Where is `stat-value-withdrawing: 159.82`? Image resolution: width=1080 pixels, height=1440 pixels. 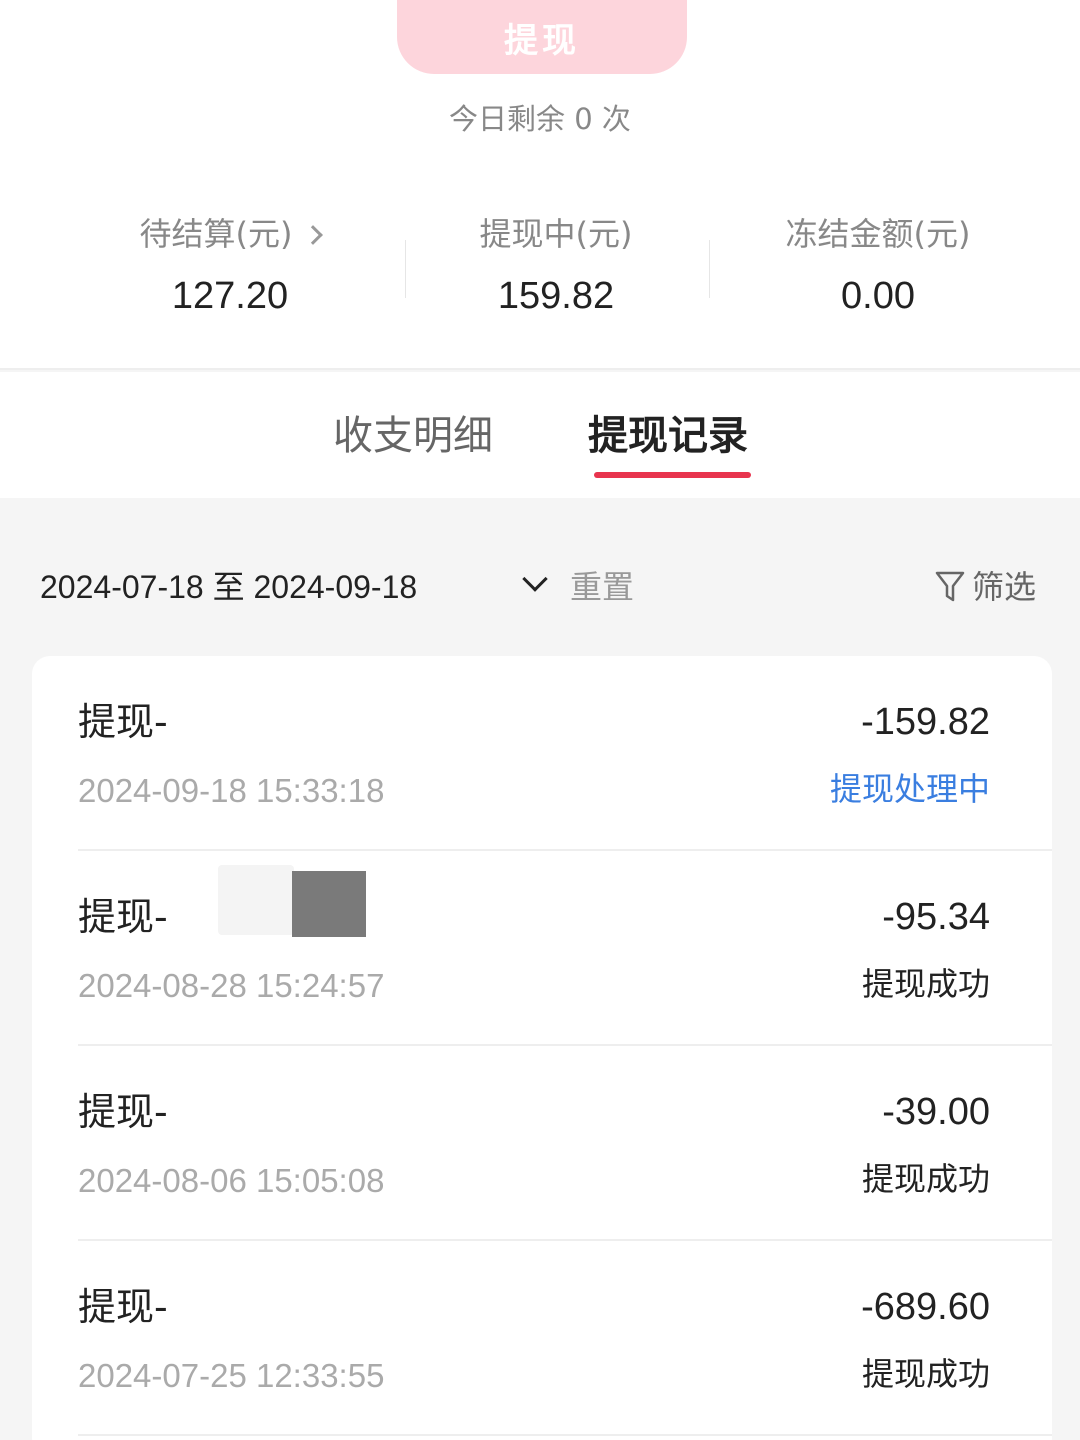 stat-value-withdrawing: 159.82 is located at coordinates (556, 296).